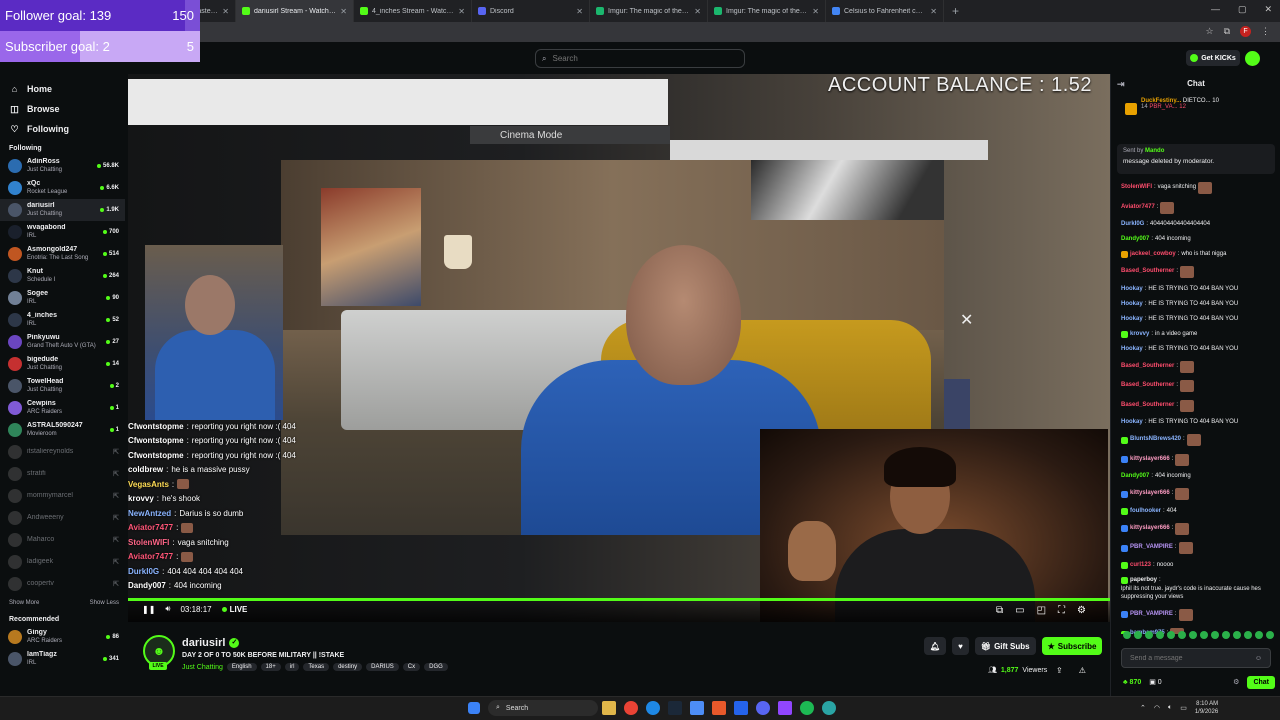  I want to click on user-avatar, so click(1252, 58).